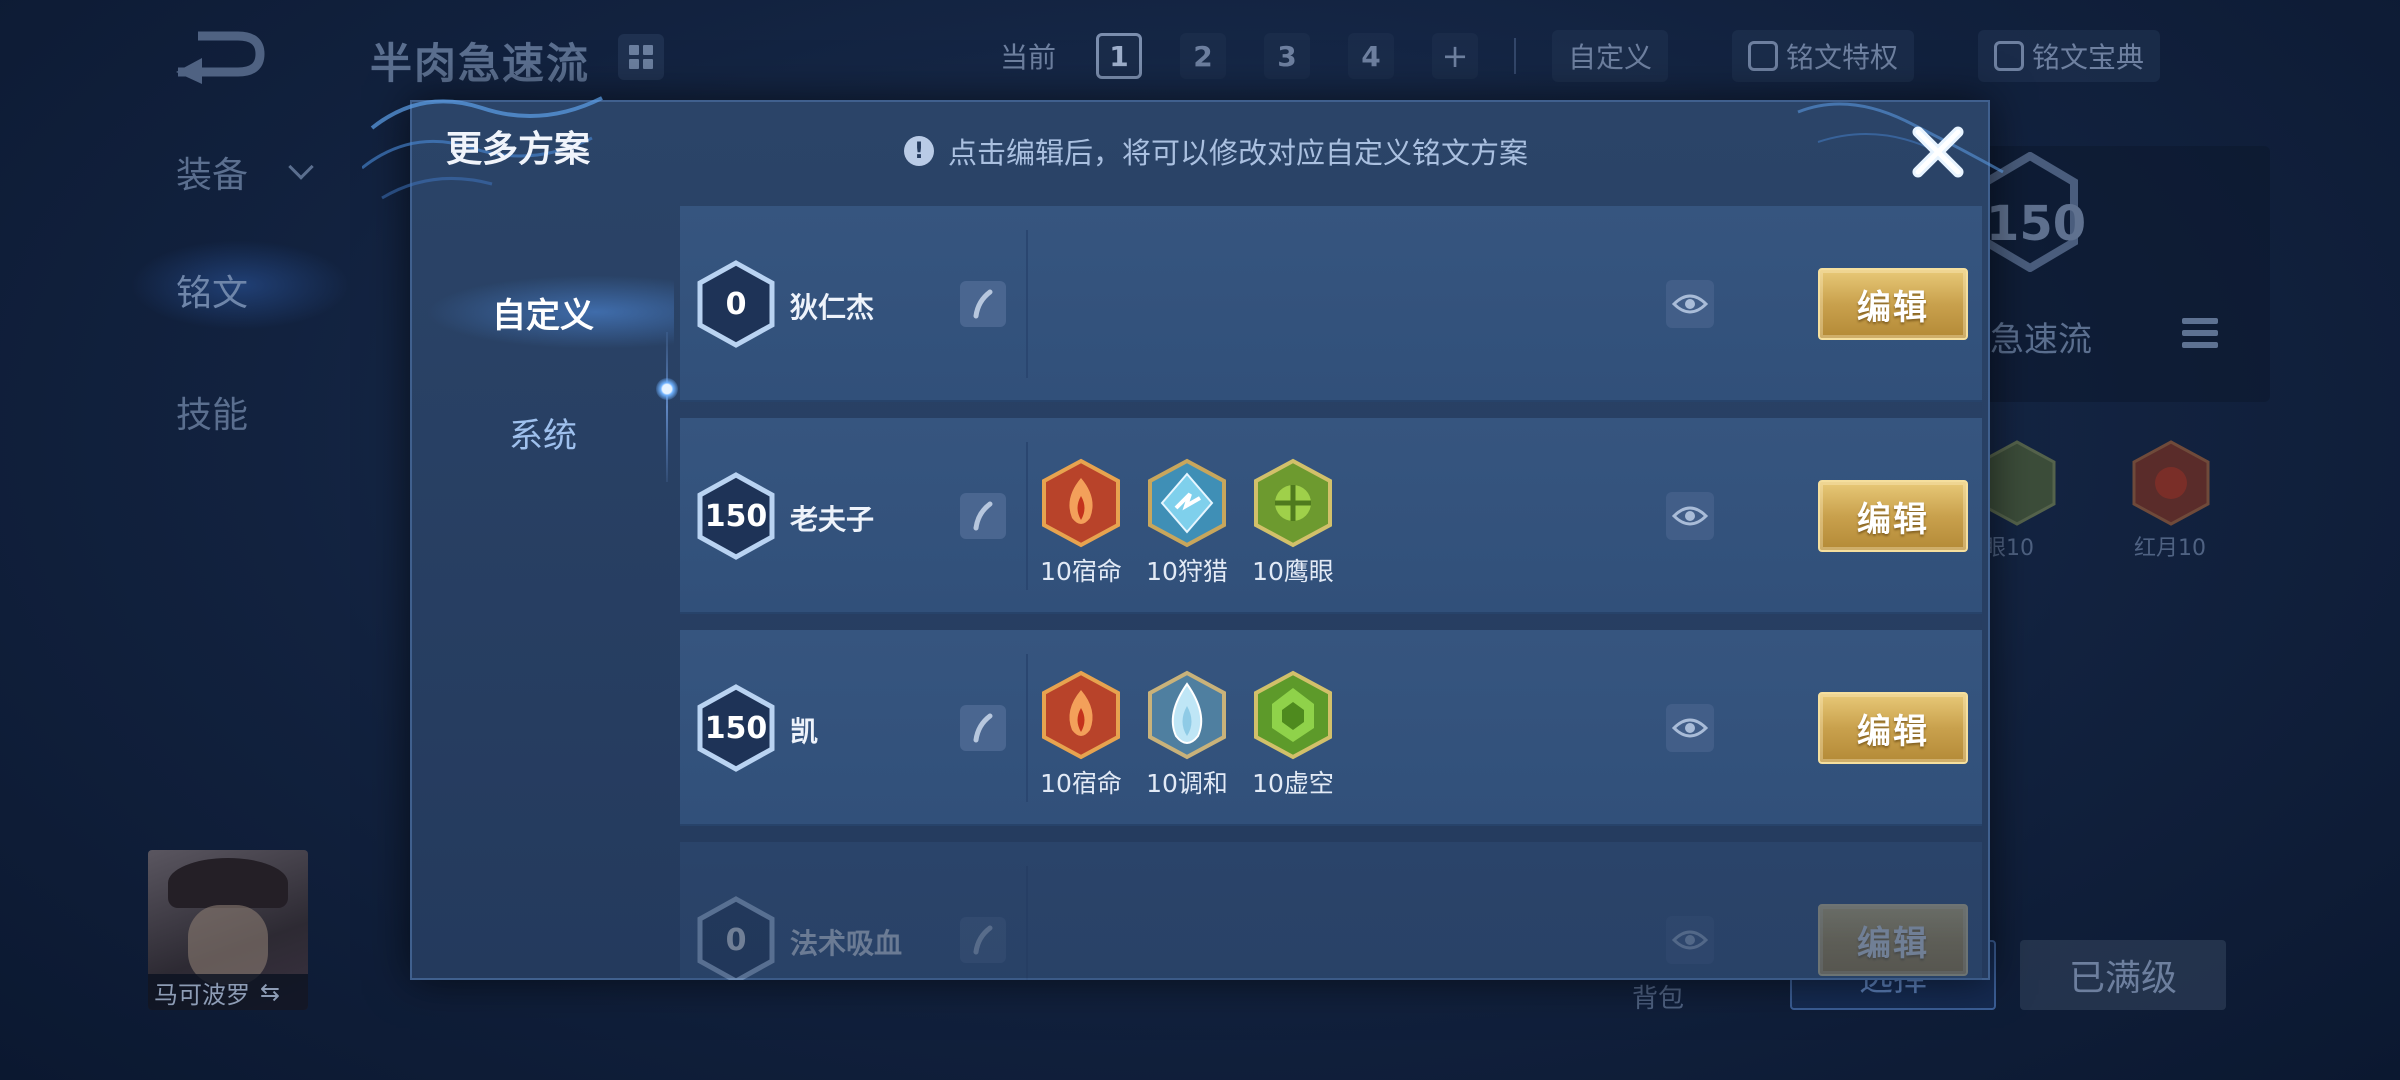 This screenshot has height=1080, width=2400. Describe the element at coordinates (1187, 715) in the screenshot. I see `rune-harmony-icon` at that location.